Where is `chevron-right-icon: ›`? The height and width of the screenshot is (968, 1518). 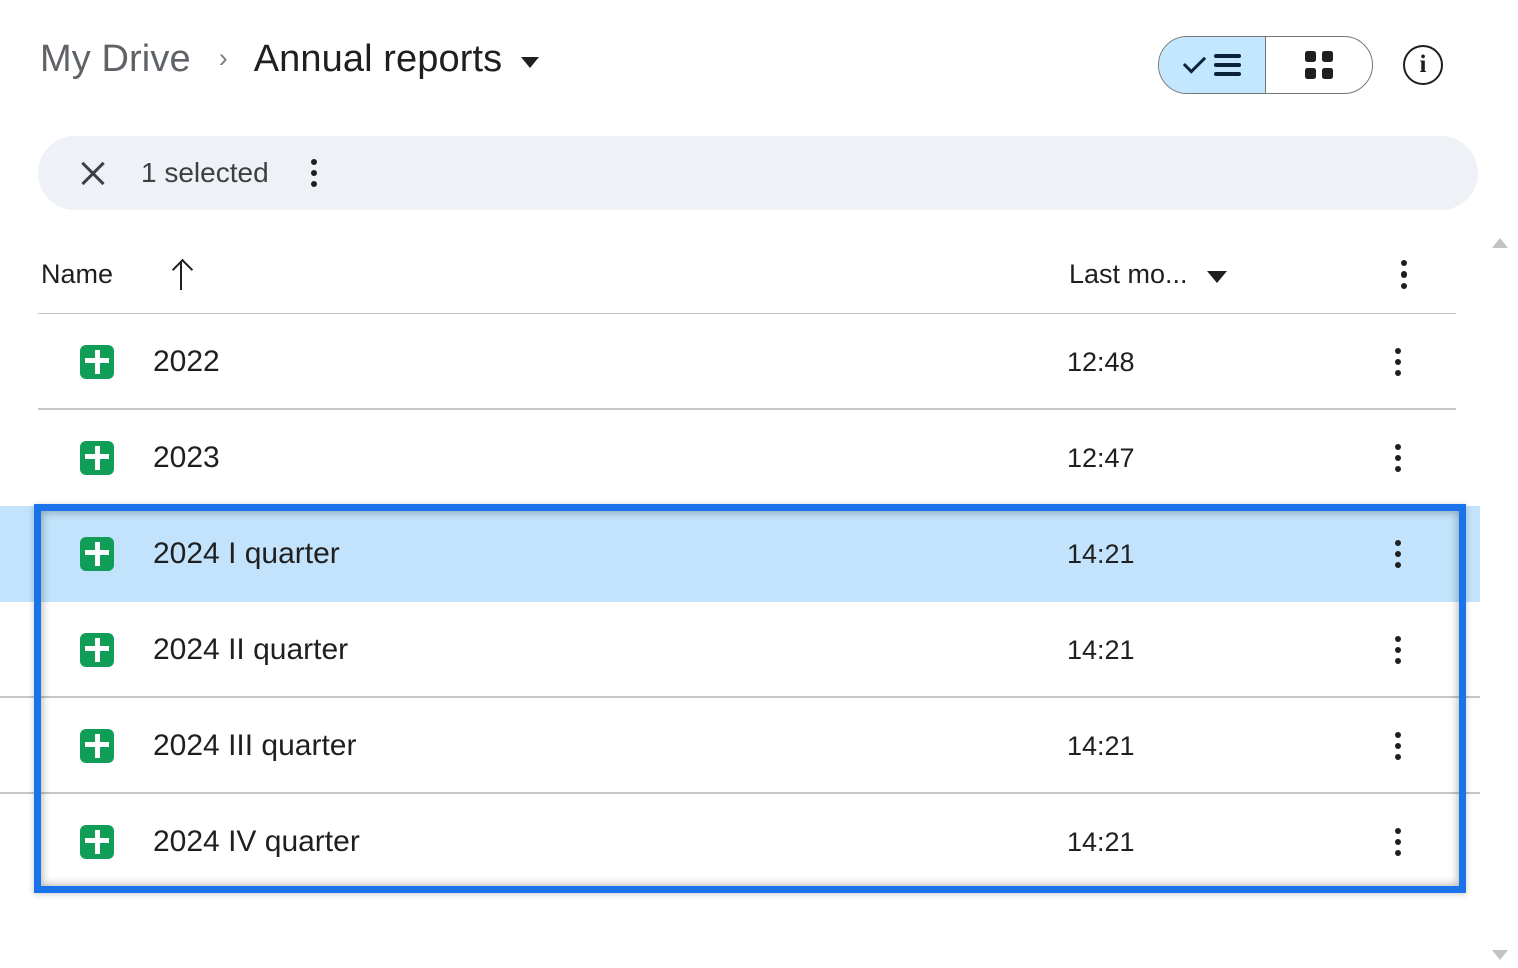
chevron-right-icon: › is located at coordinates (223, 57).